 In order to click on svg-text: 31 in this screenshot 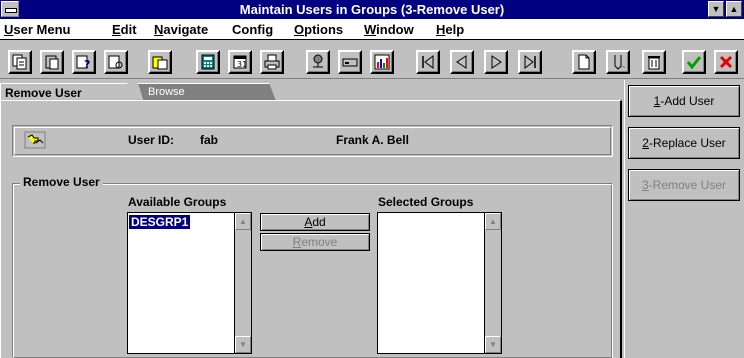, I will do `click(242, 64)`.